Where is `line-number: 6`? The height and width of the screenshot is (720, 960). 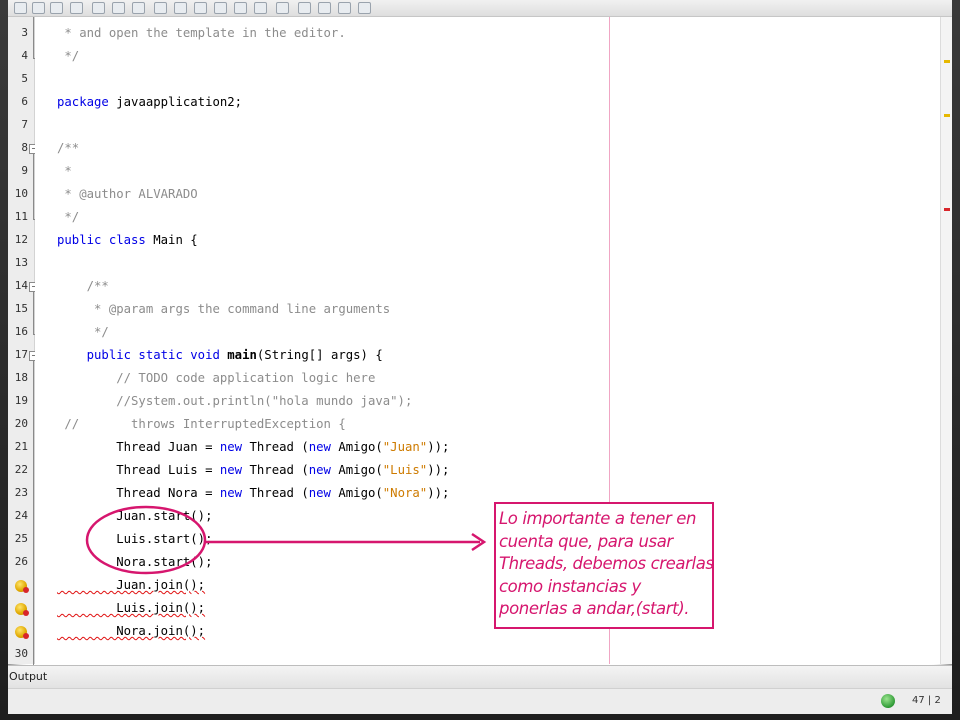
line-number: 6 is located at coordinates (24, 101).